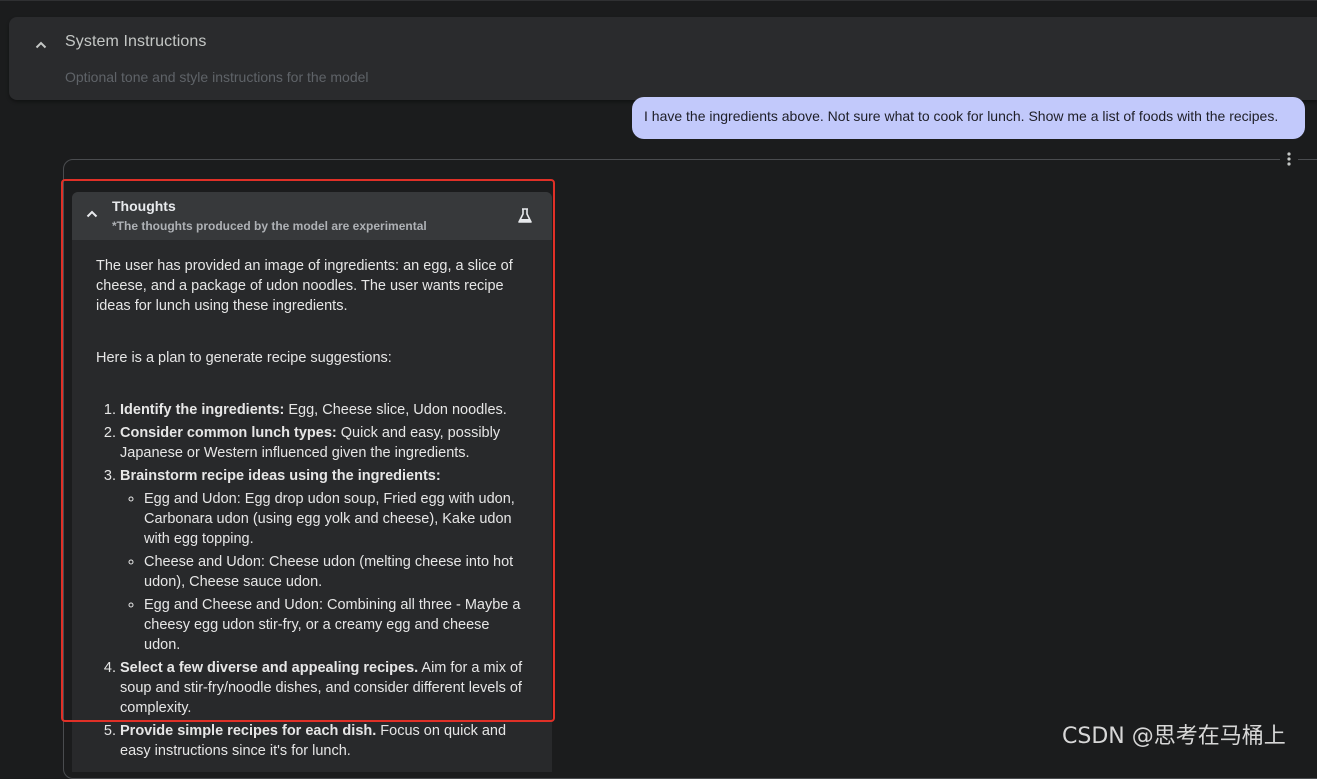  I want to click on flask-icon, so click(525, 216).